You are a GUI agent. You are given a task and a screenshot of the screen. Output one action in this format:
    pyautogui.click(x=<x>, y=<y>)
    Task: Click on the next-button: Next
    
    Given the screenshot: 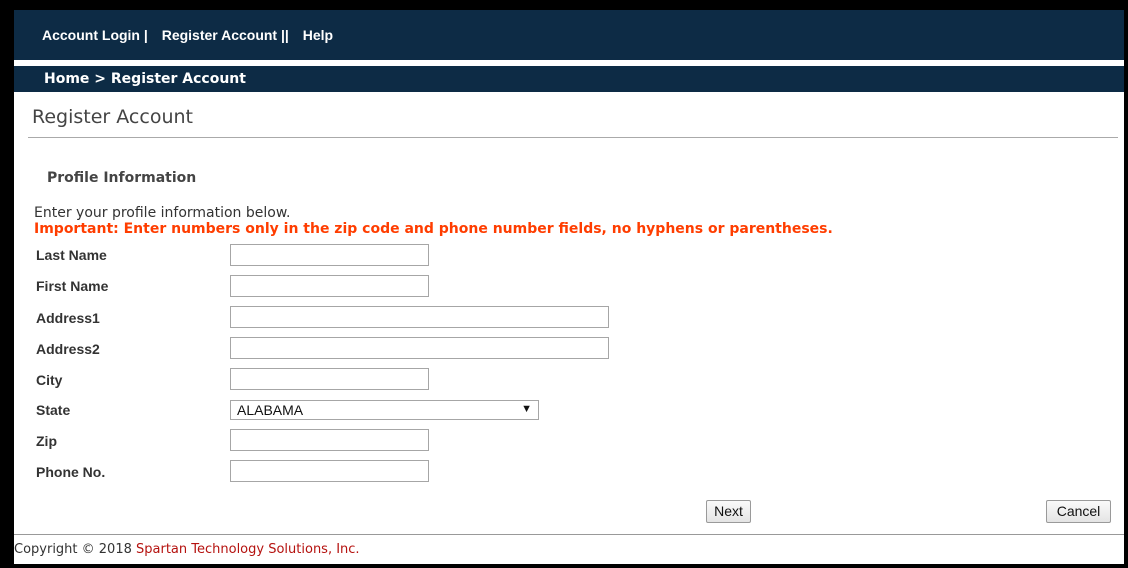 What is the action you would take?
    pyautogui.click(x=728, y=511)
    